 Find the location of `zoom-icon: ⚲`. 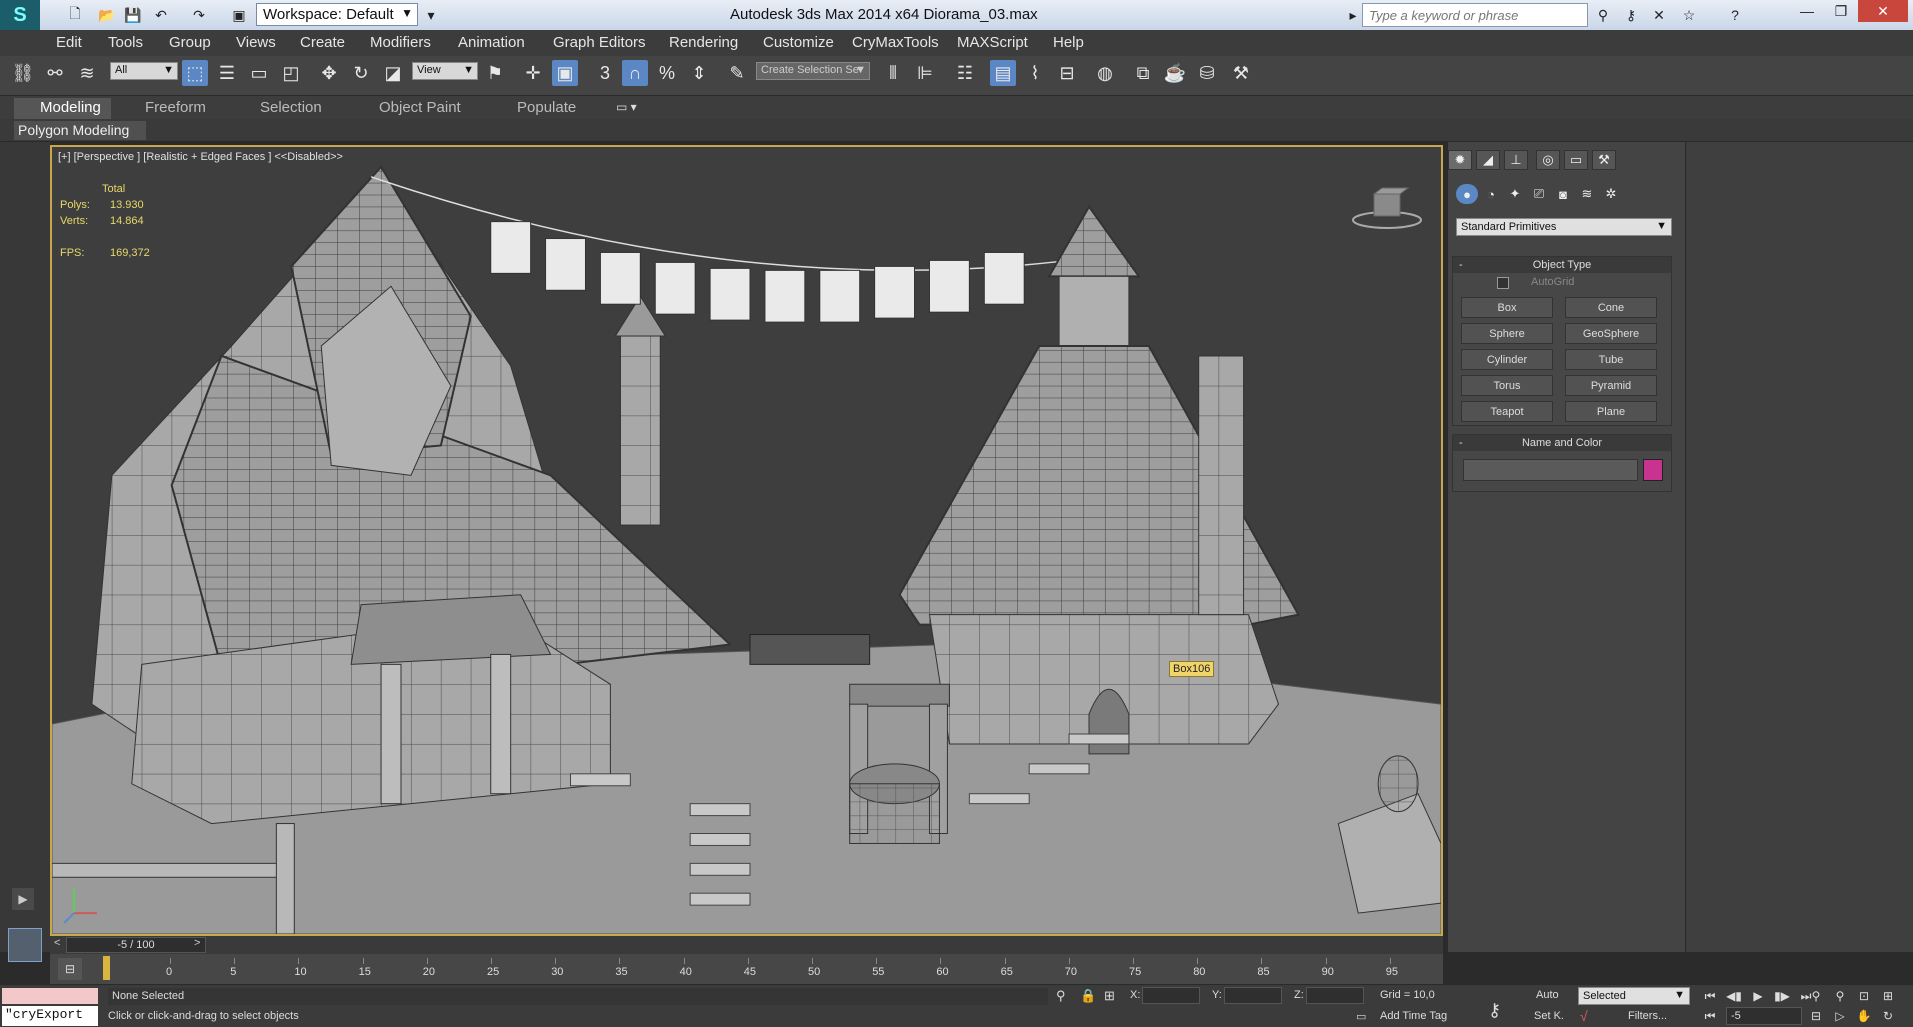

zoom-icon: ⚲ is located at coordinates (1816, 996).